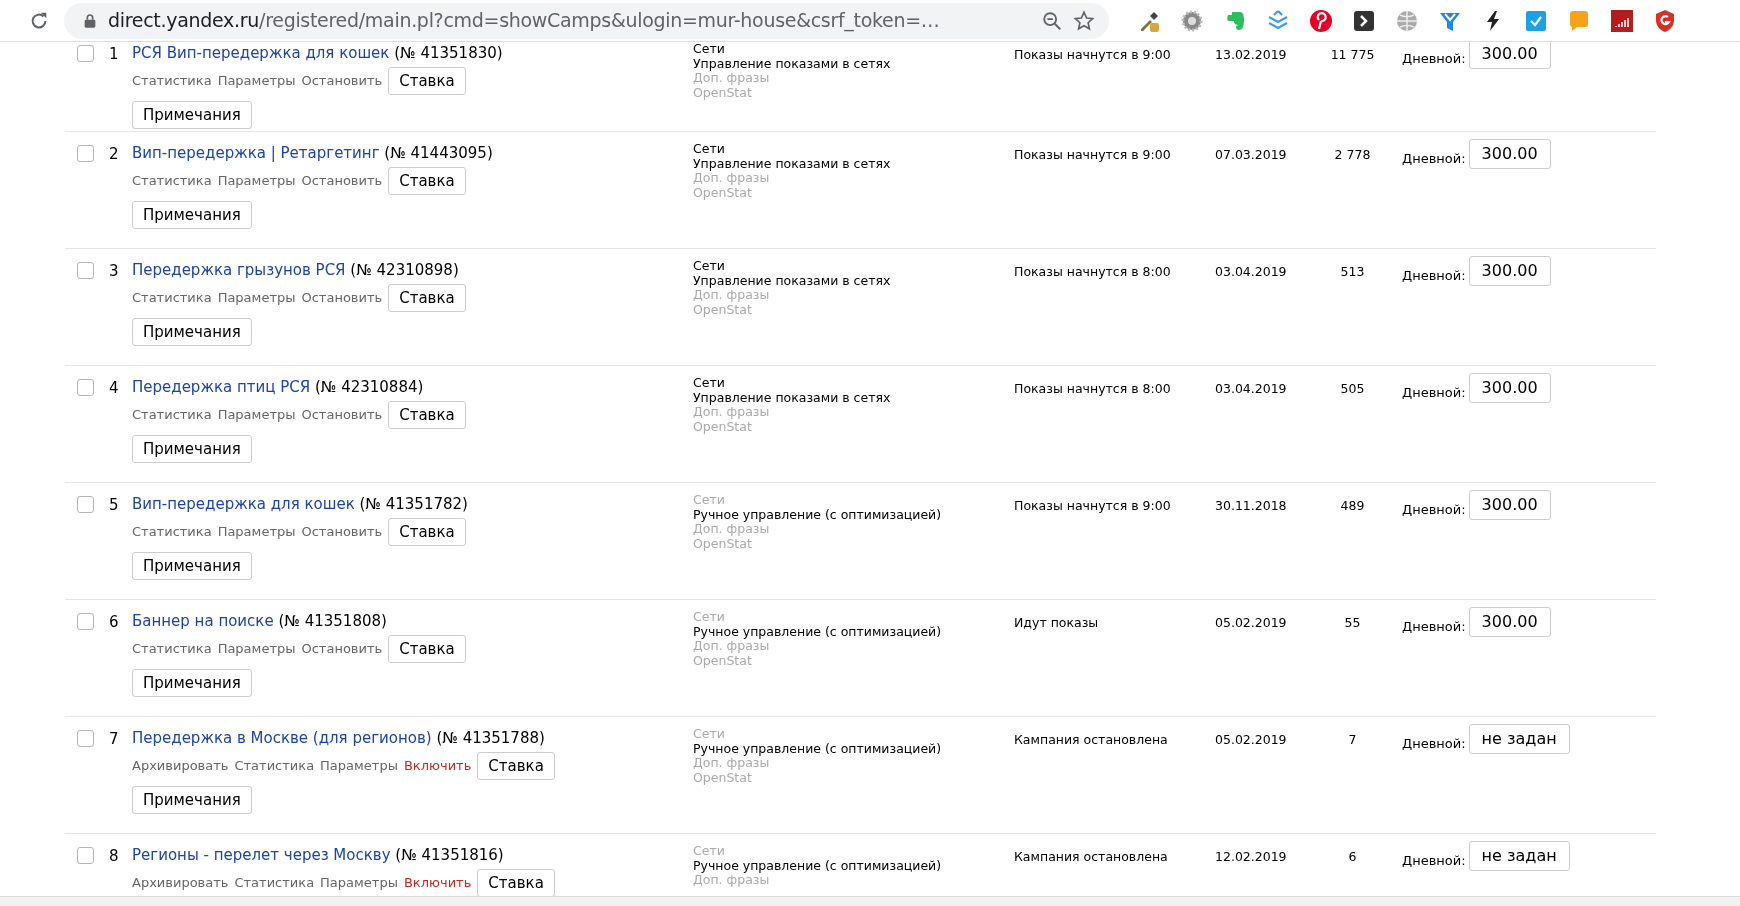  What do you see at coordinates (239, 270) in the screenshot?
I see `campaign-link: Передержка грызунов РСЯ` at bounding box center [239, 270].